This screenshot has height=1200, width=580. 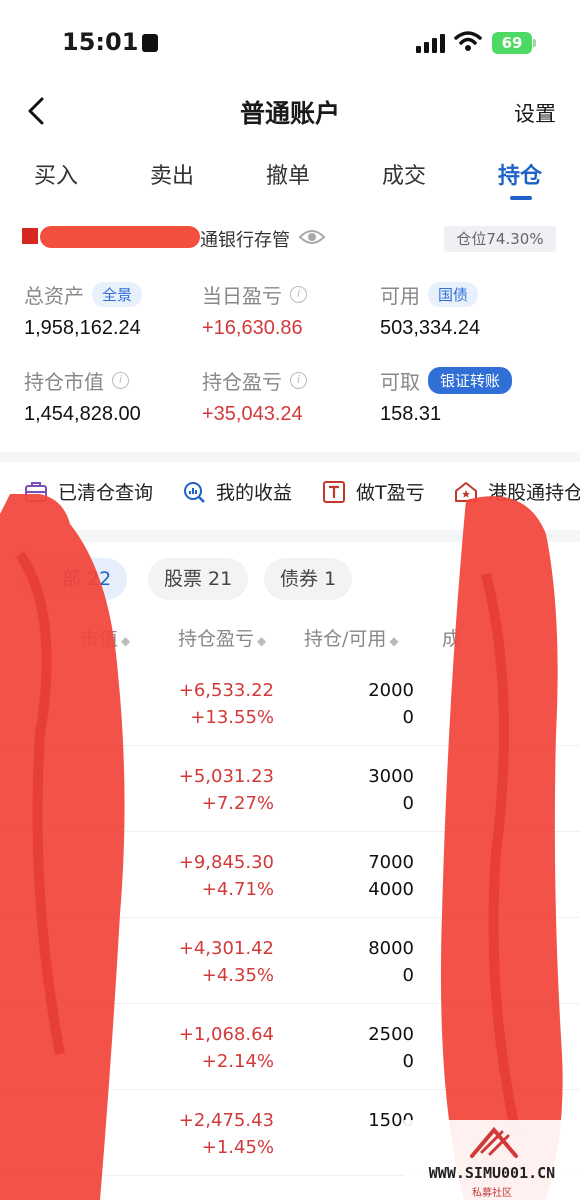 I want to click on col-position-pl: 持仓盈亏 ◆, so click(x=222, y=637).